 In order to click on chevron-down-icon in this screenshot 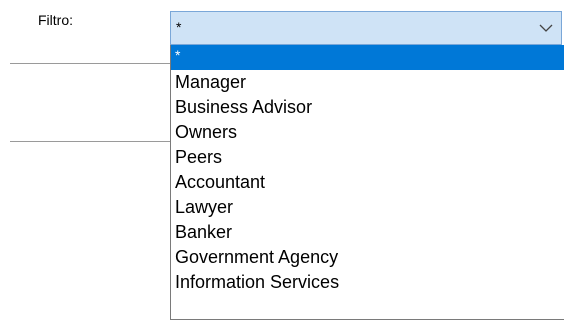, I will do `click(546, 28)`.